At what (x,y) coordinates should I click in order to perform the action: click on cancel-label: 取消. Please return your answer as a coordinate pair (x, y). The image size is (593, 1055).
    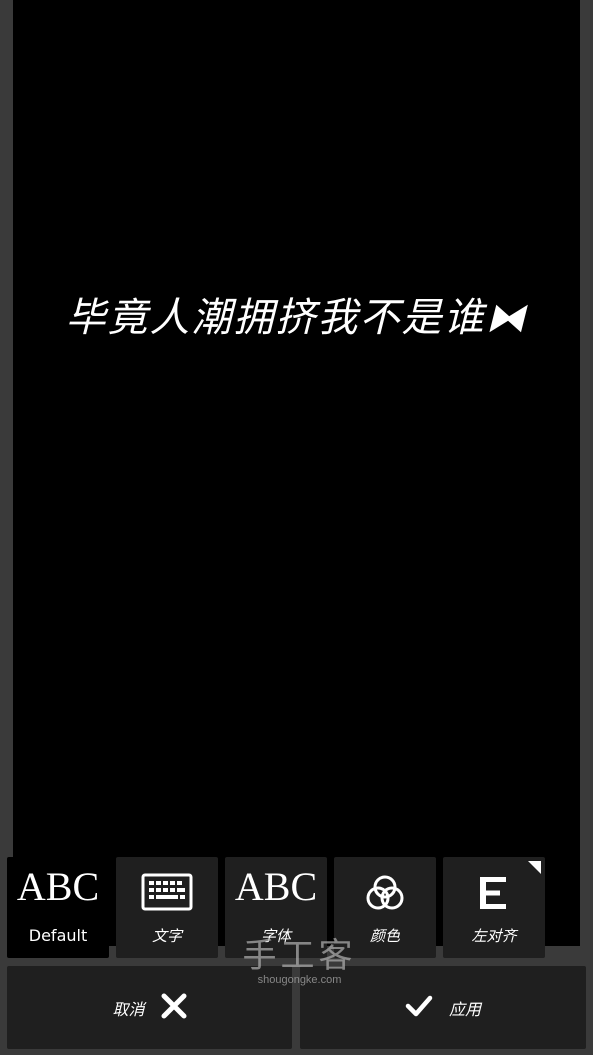
    Looking at the image, I should click on (128, 1009).